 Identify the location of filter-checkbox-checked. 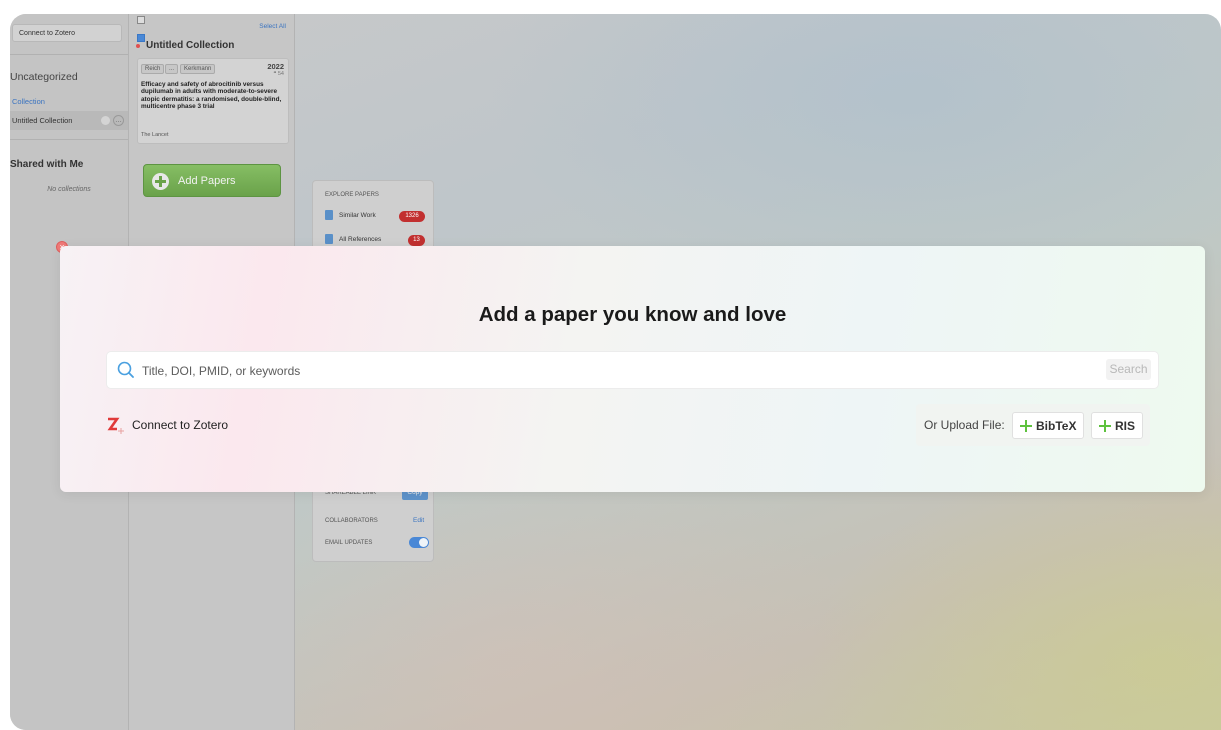
(141, 38).